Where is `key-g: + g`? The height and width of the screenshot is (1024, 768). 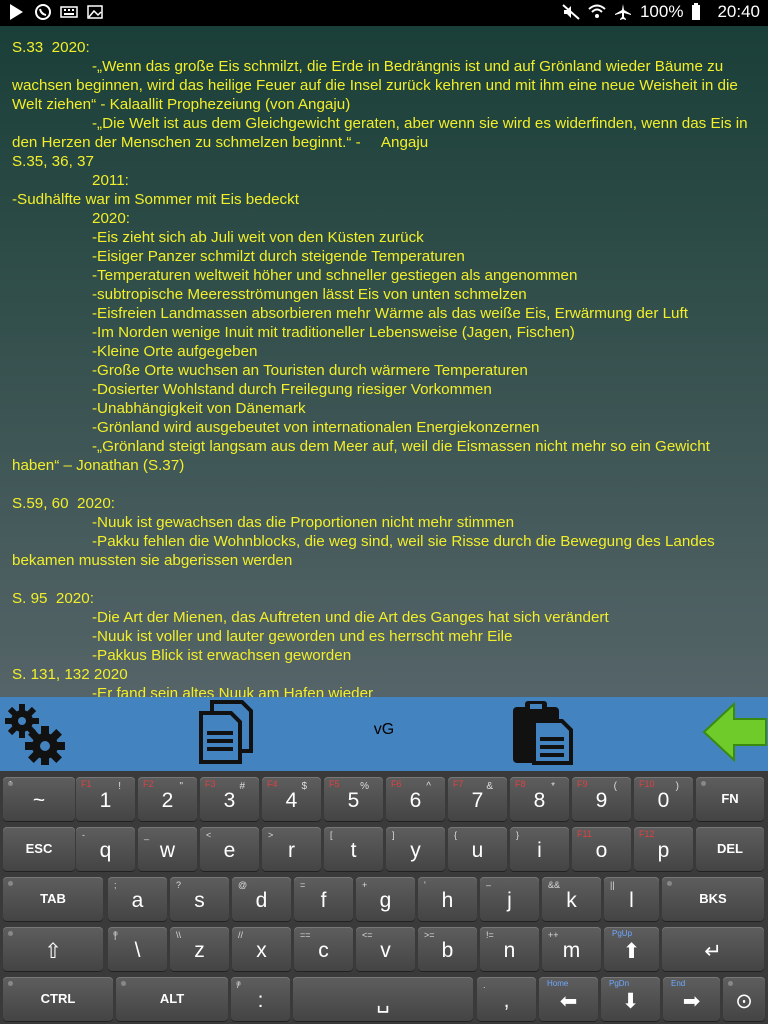
key-g: + g is located at coordinates (385, 899).